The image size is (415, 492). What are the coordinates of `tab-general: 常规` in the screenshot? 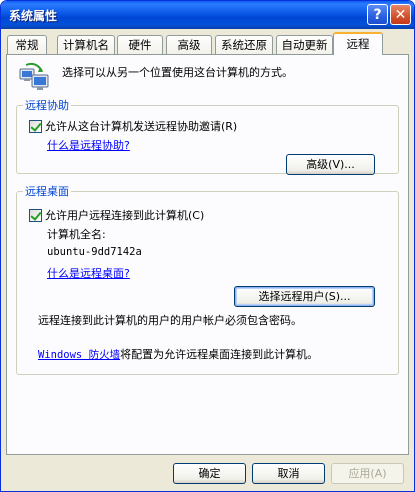 It's located at (27, 44).